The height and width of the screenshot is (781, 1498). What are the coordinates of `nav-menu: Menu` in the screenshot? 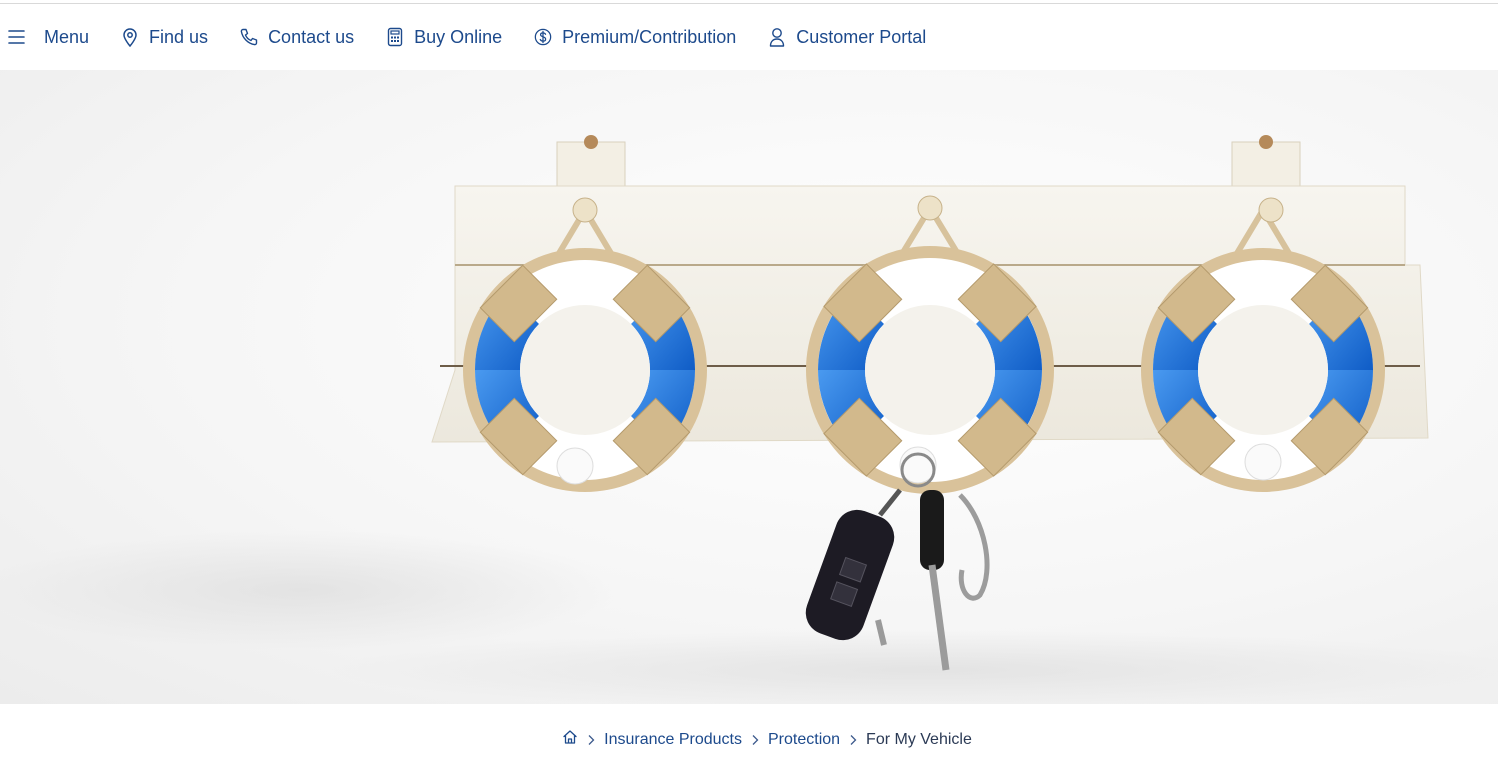 It's located at (48, 37).